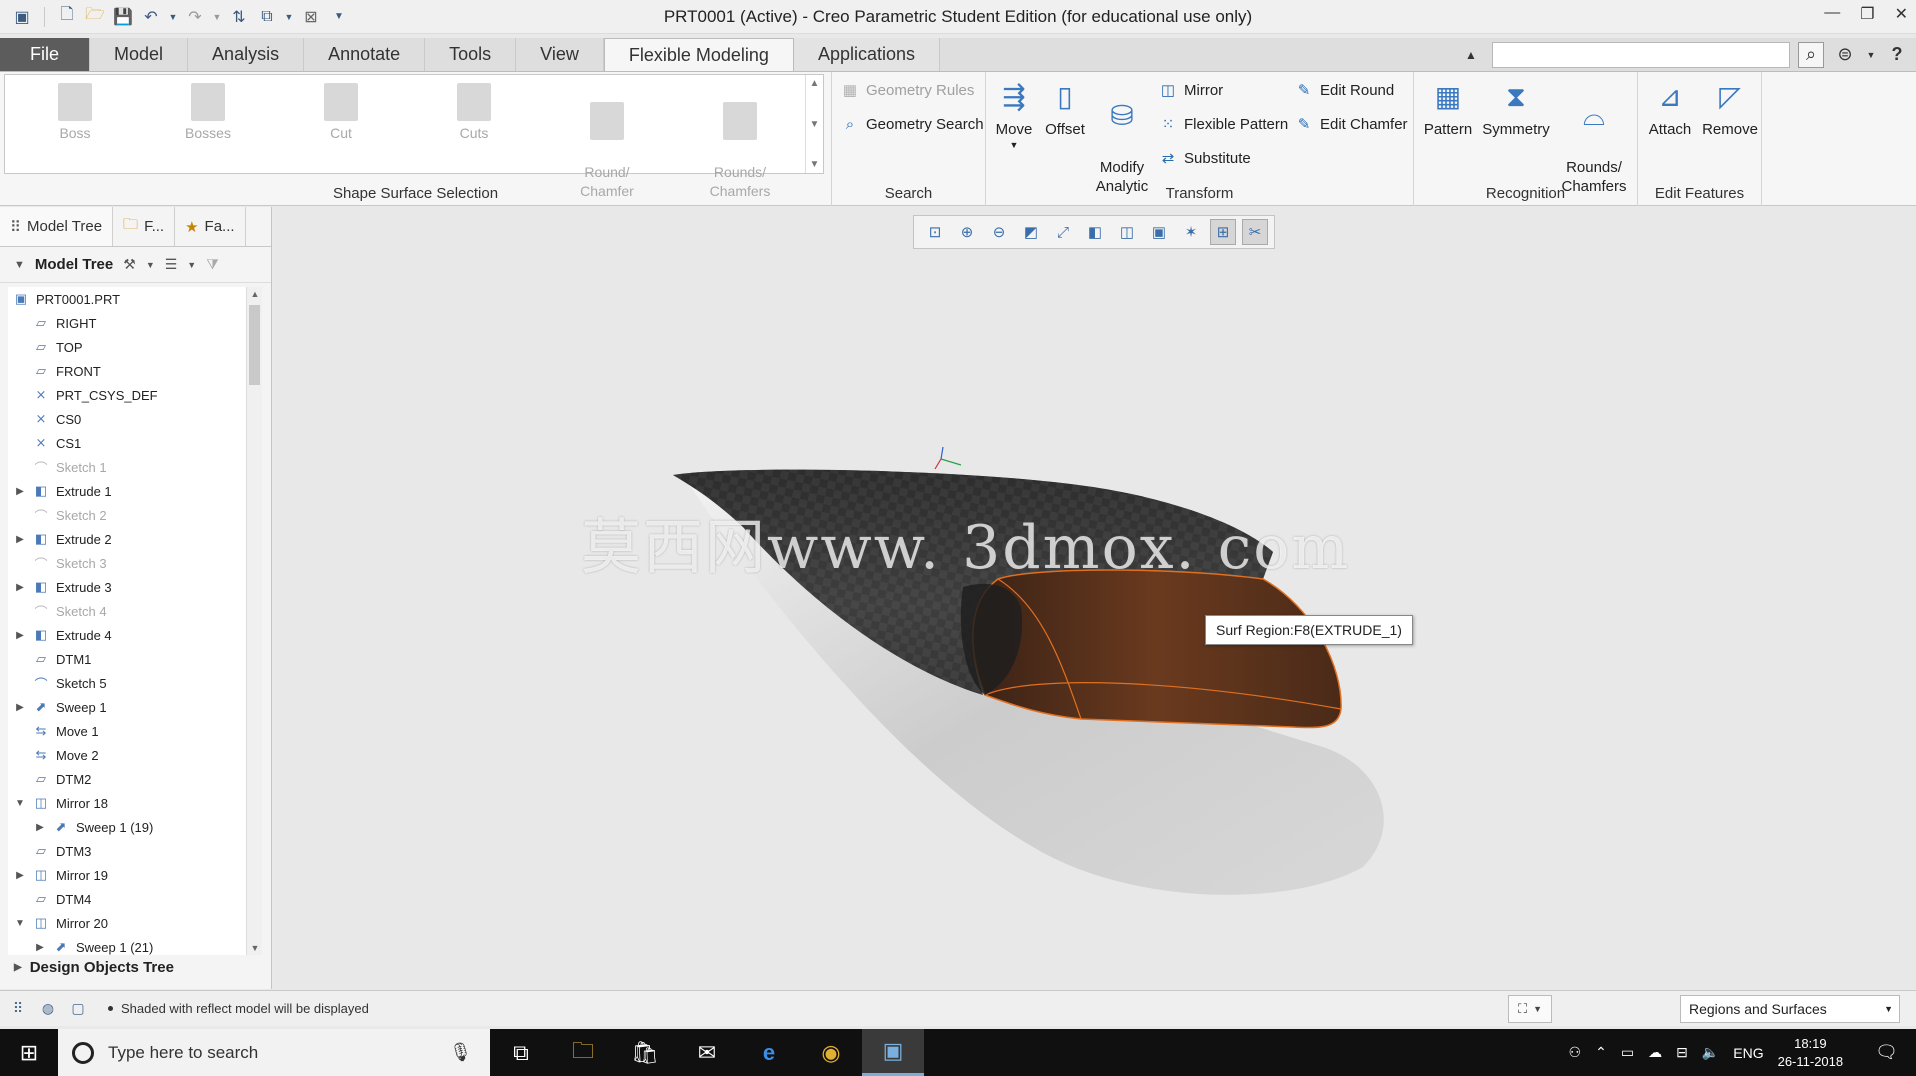 The image size is (1916, 1076). What do you see at coordinates (94, 967) in the screenshot?
I see `design-objects-tree: ▶ Design Objects Tree` at bounding box center [94, 967].